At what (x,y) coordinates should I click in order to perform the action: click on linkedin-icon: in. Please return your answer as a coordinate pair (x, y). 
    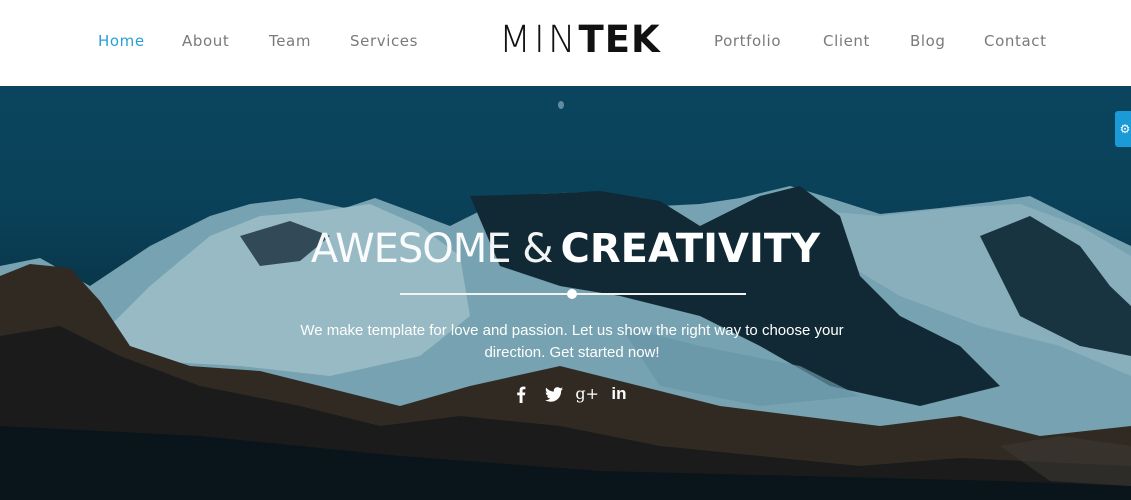
    Looking at the image, I should click on (619, 394).